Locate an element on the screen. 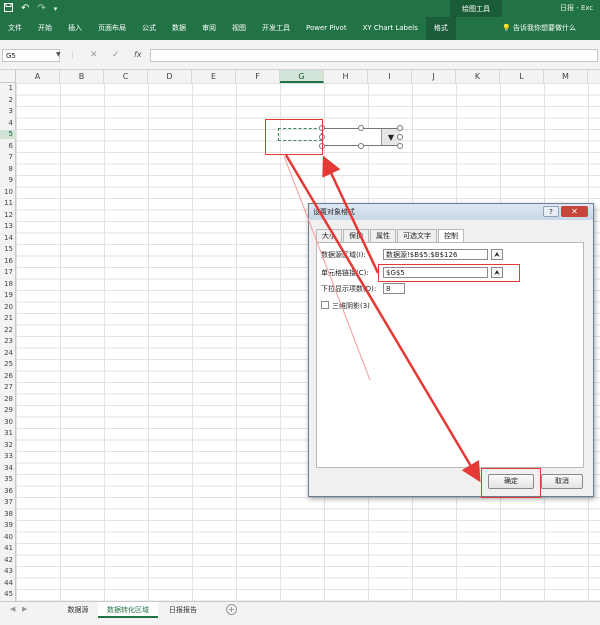 This screenshot has width=600, height=625. row-header: 6 is located at coordinates (8, 146).